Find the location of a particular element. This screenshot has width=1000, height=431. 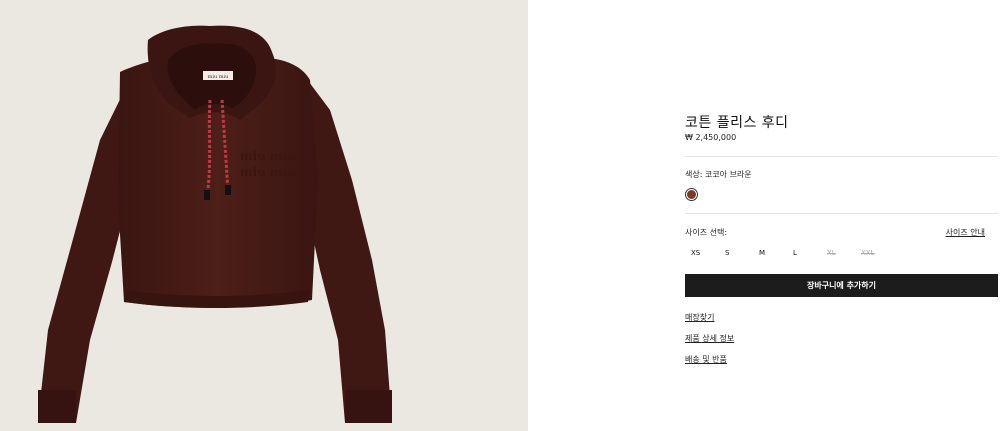

color-label: 색상: 코코아 브라운 is located at coordinates (718, 174).